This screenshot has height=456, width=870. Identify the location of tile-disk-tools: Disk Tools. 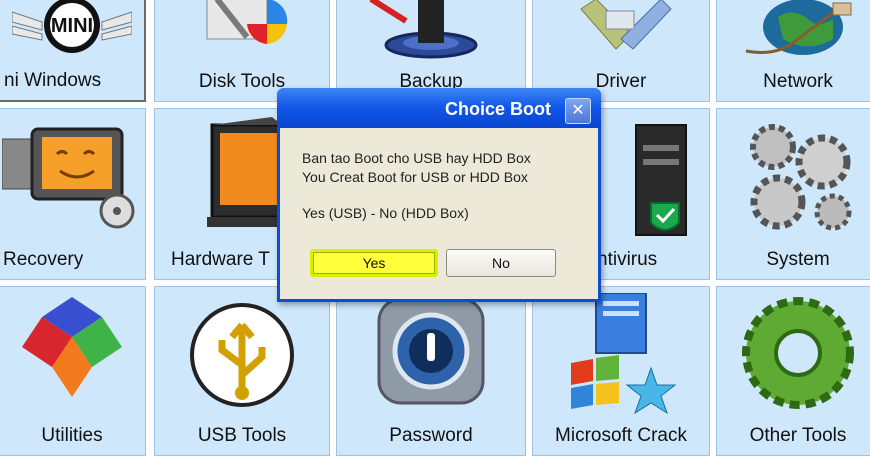
(242, 51).